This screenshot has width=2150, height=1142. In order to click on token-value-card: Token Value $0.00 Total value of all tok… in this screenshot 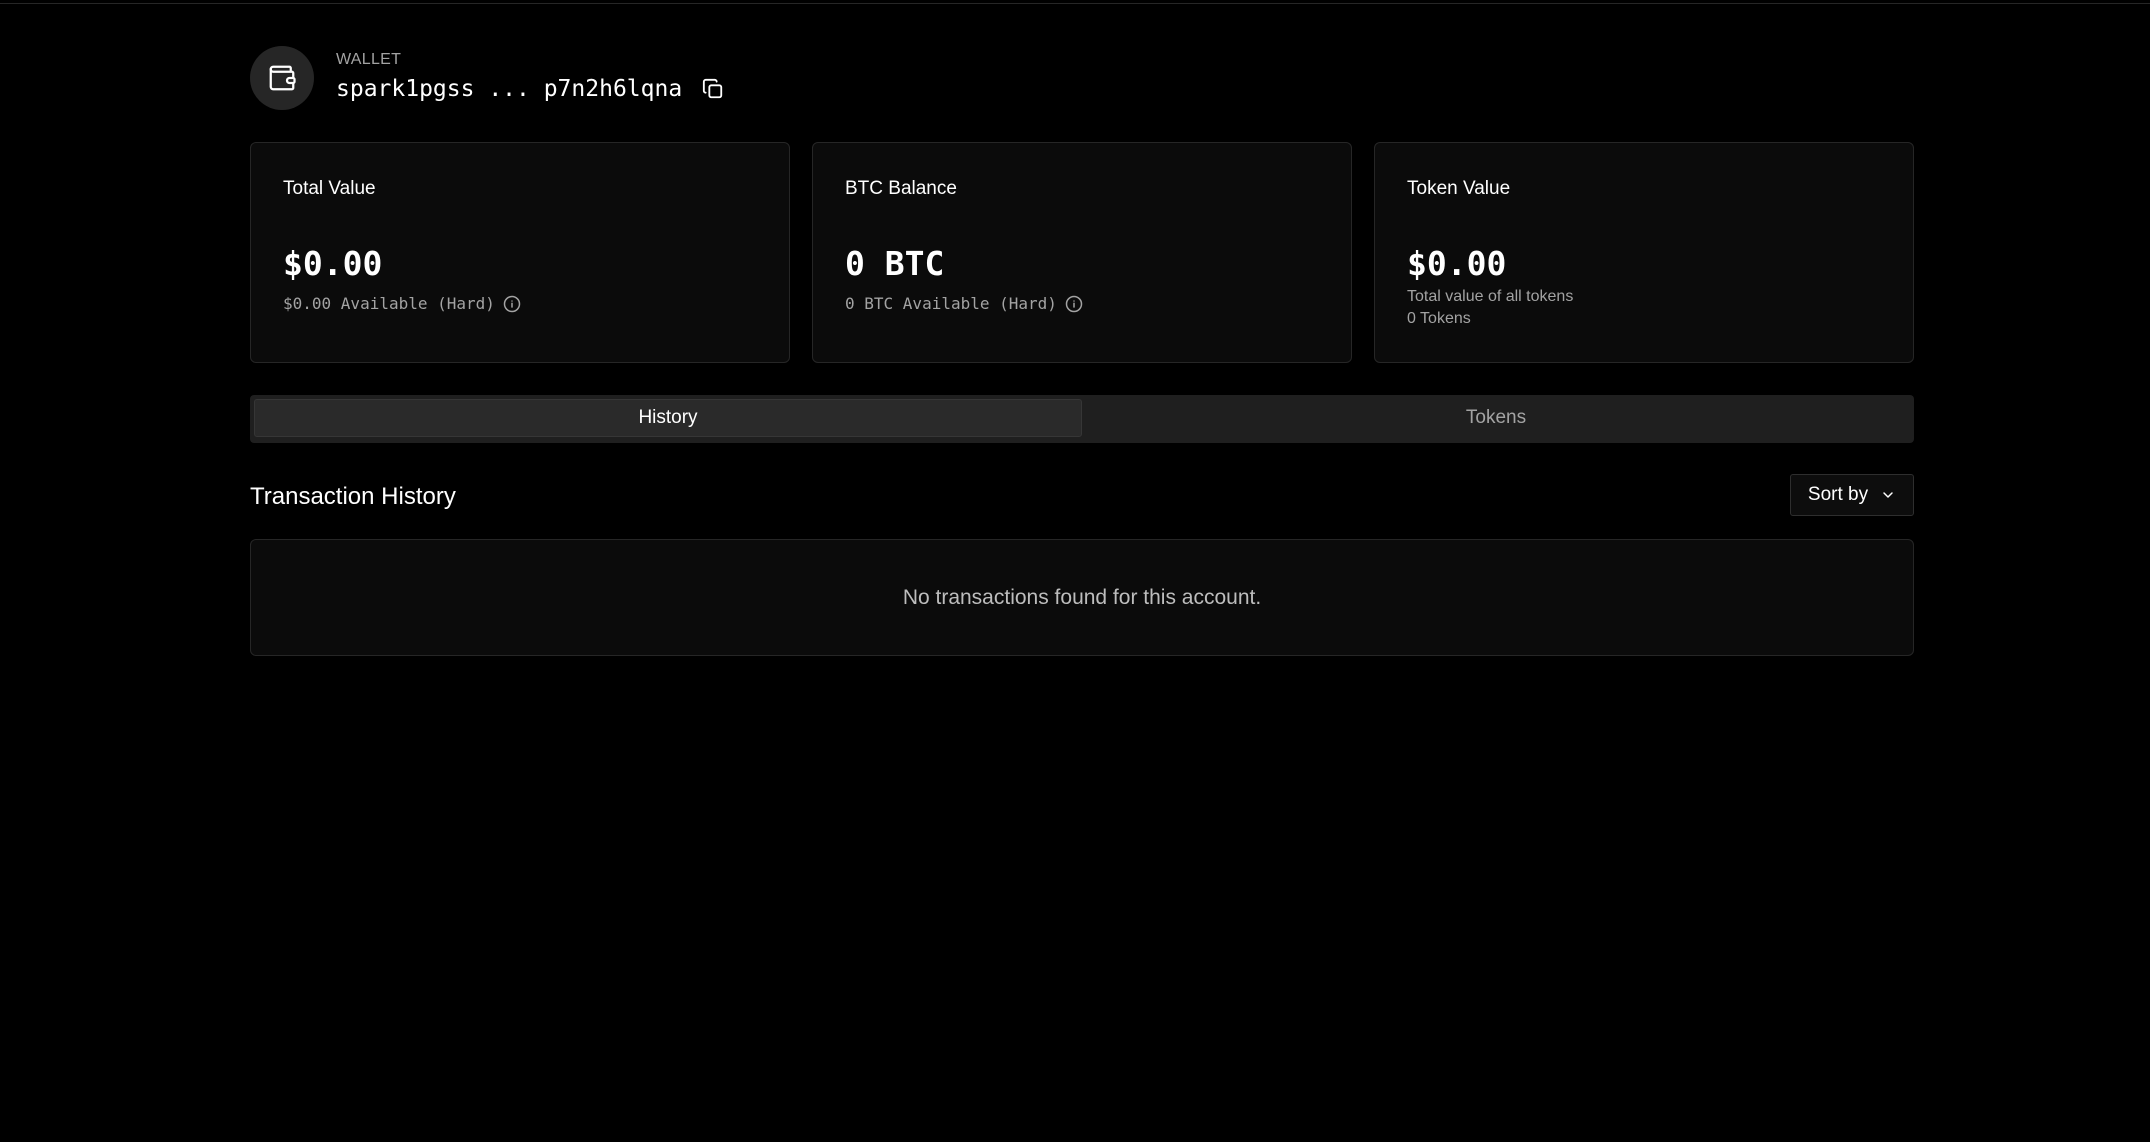, I will do `click(1644, 252)`.